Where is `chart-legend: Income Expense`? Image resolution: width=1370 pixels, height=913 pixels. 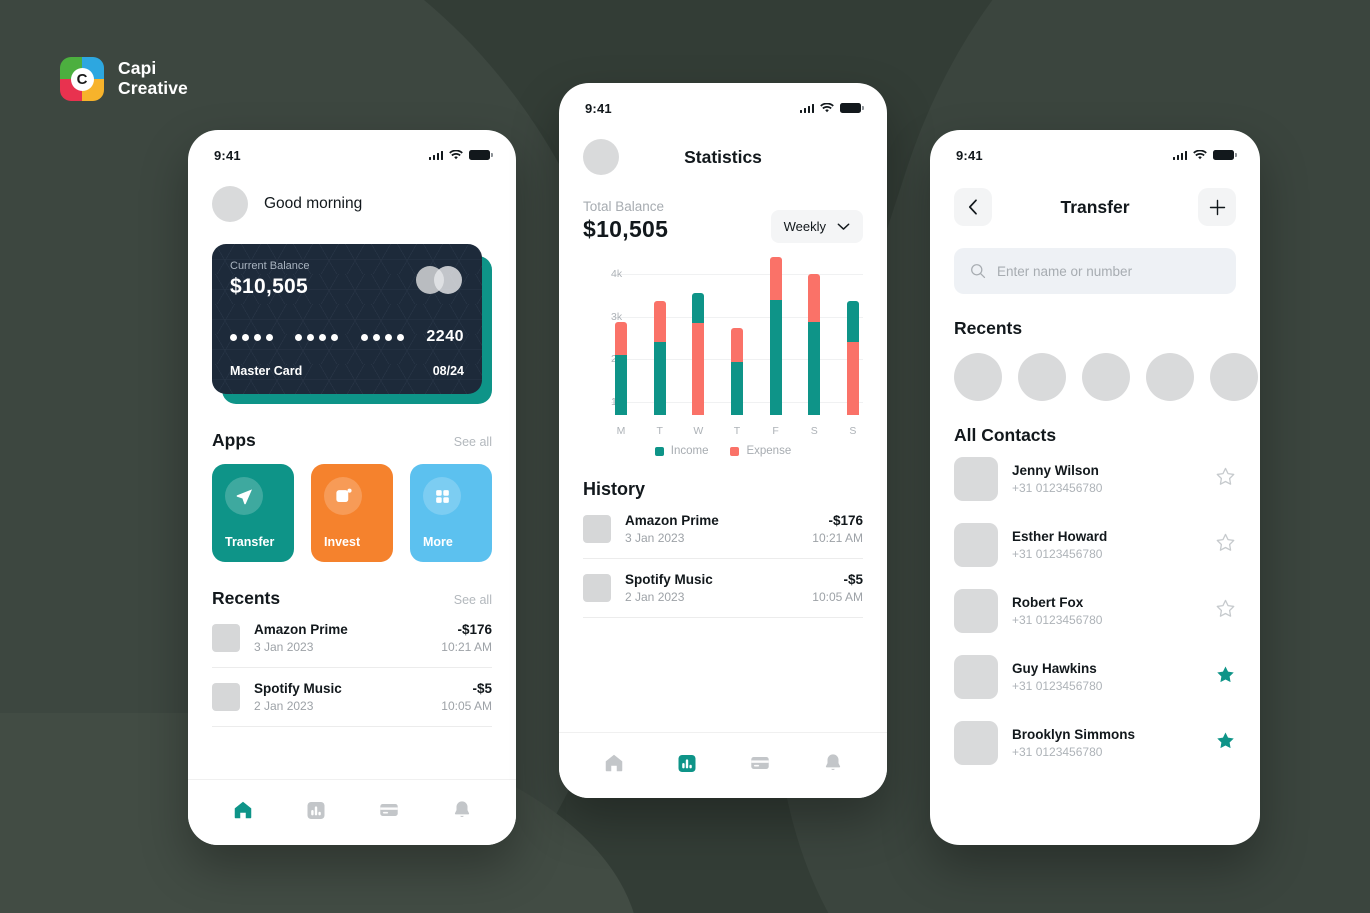 chart-legend: Income Expense is located at coordinates (723, 451).